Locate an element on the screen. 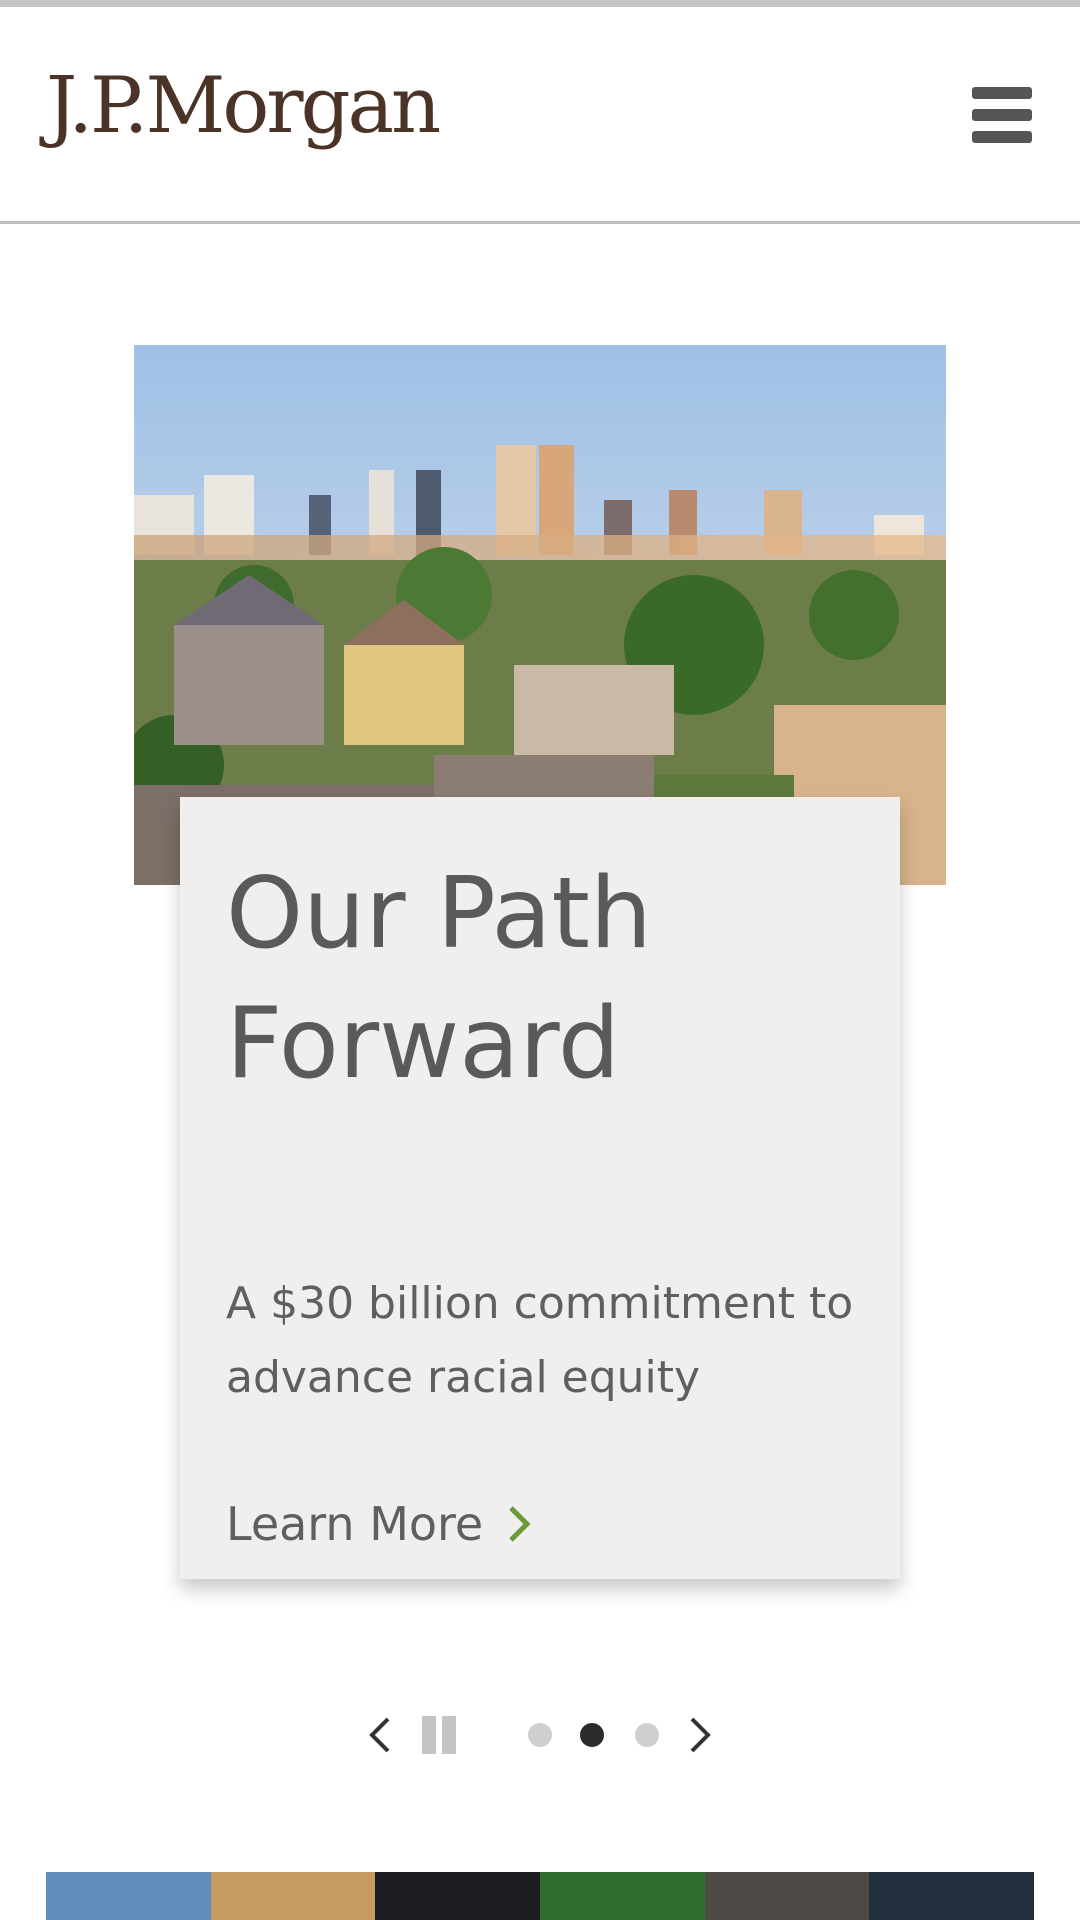  learn-more-label: Learn More is located at coordinates (355, 1524).